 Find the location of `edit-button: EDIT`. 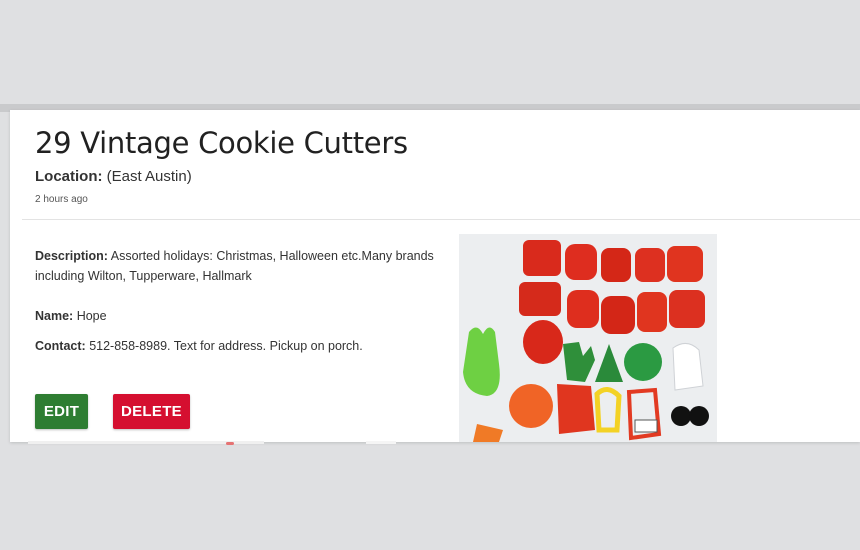

edit-button: EDIT is located at coordinates (61, 411).